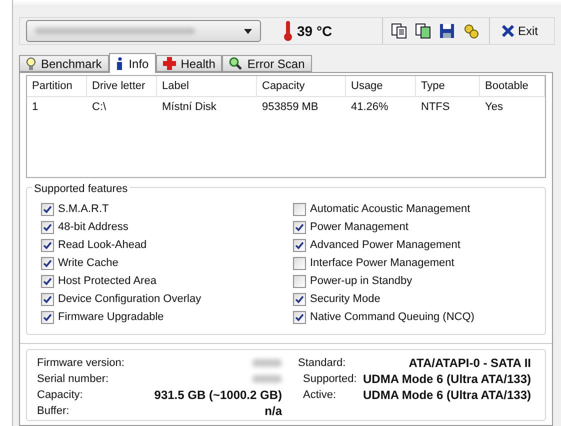 Image resolution: width=561 pixels, height=426 pixels. What do you see at coordinates (390, 209) in the screenshot?
I see `checkbox-label: Automatic Acoustic Management` at bounding box center [390, 209].